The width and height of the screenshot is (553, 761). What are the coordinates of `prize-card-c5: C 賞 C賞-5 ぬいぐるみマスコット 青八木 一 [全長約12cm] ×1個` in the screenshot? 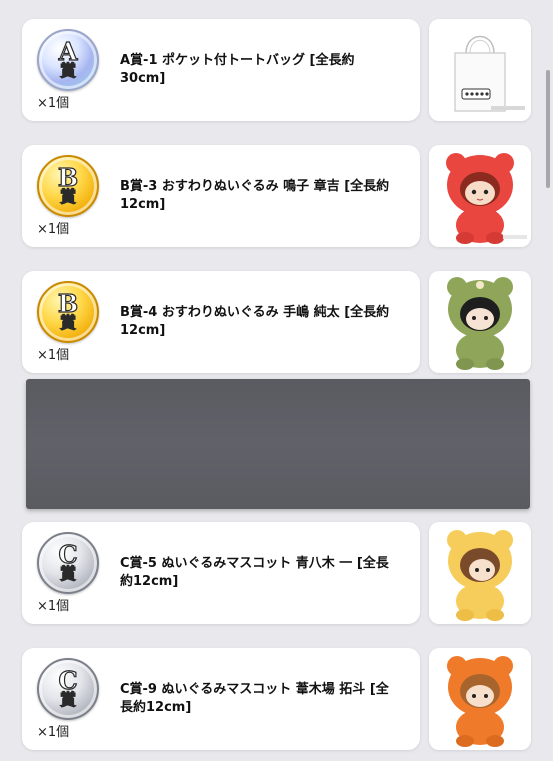 It's located at (221, 573).